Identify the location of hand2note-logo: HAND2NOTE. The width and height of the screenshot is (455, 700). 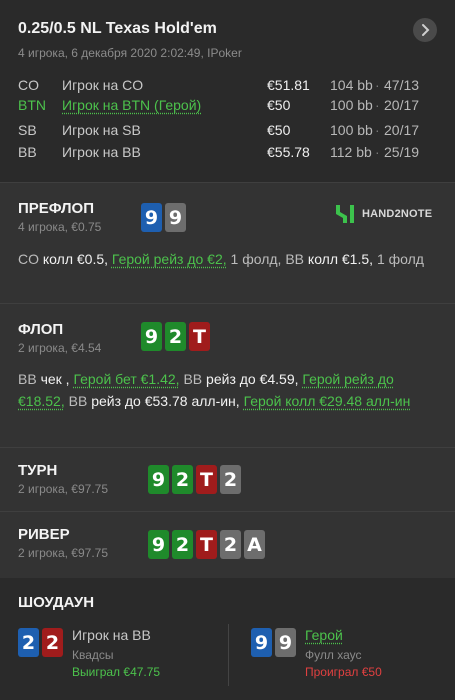
(383, 214).